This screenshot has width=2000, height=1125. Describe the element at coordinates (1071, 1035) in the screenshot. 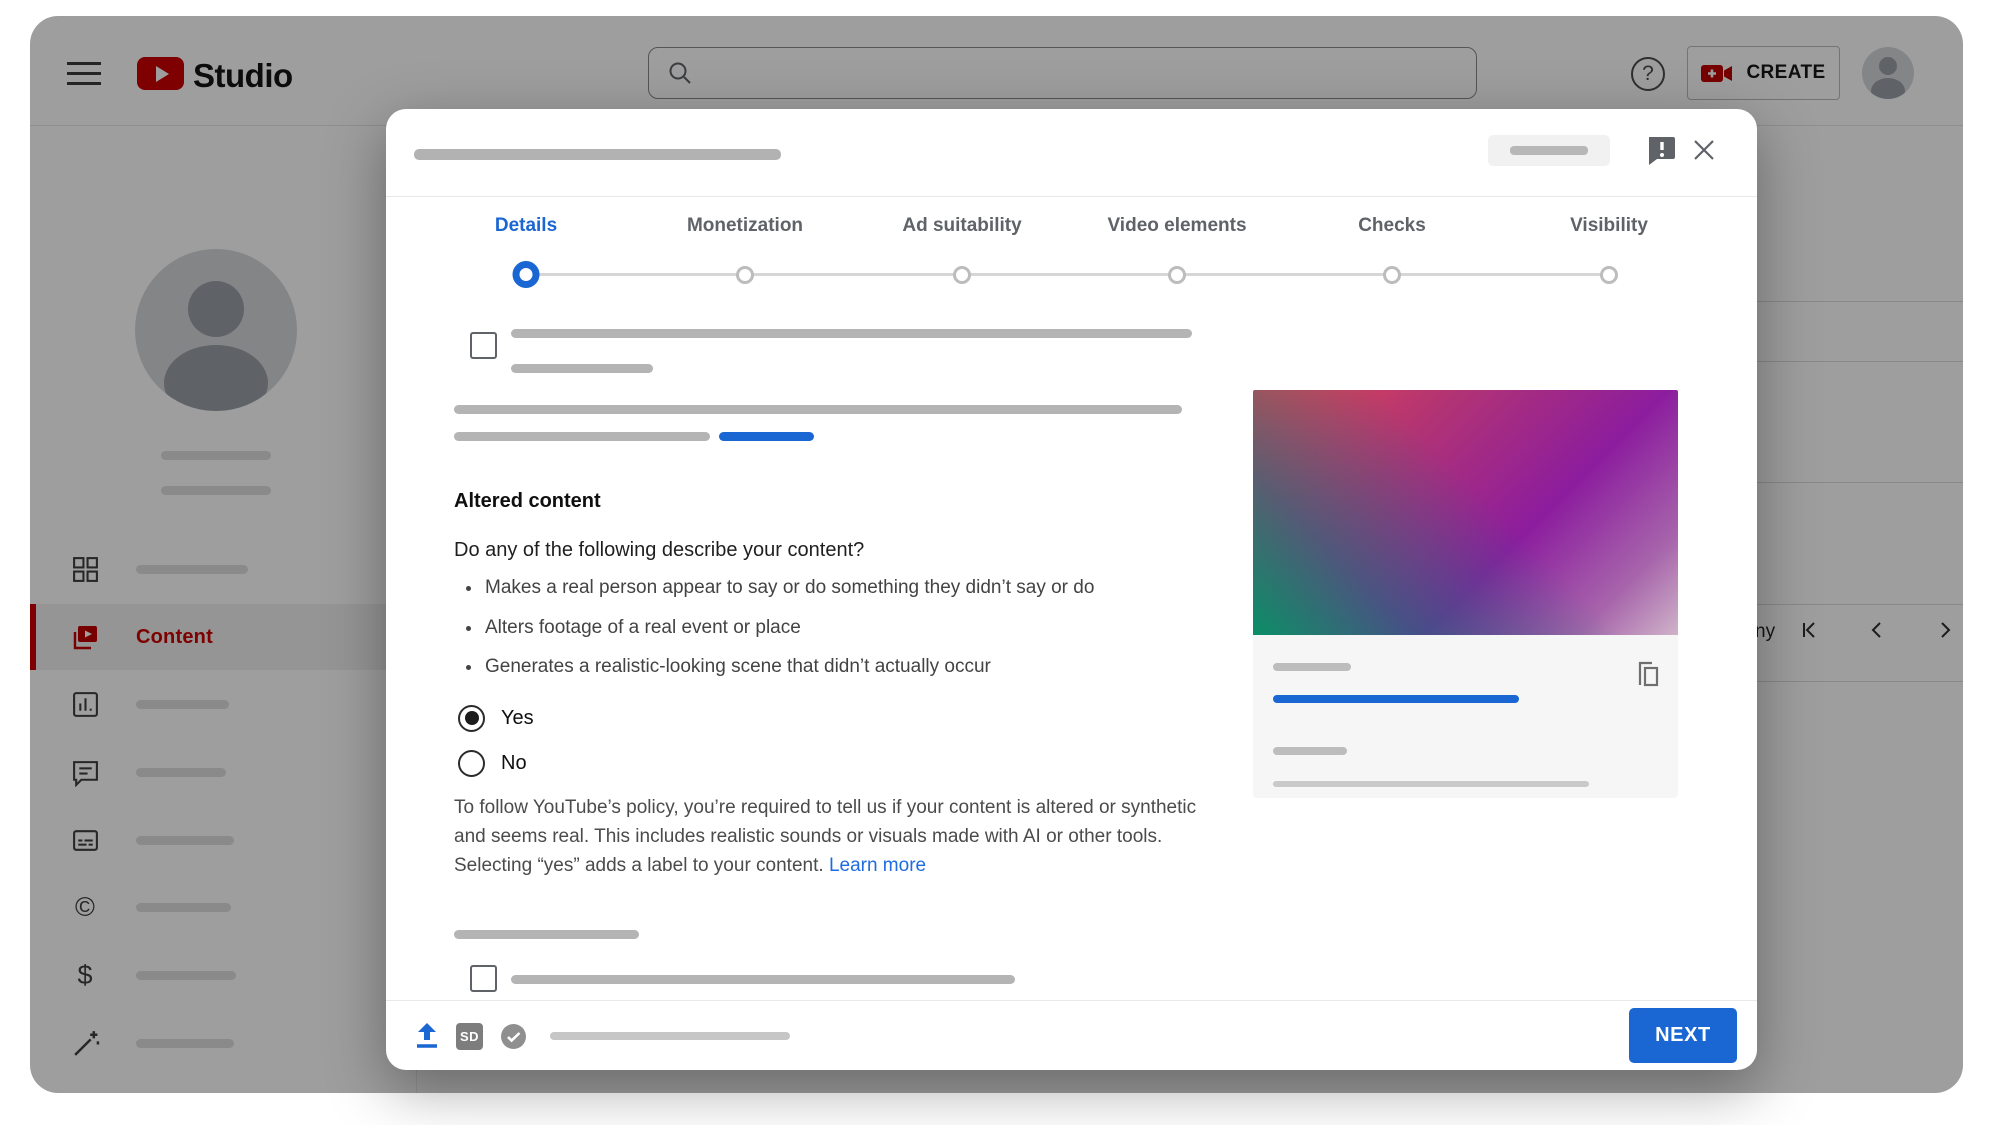

I see `dialog-footer: SD NEXT` at that location.